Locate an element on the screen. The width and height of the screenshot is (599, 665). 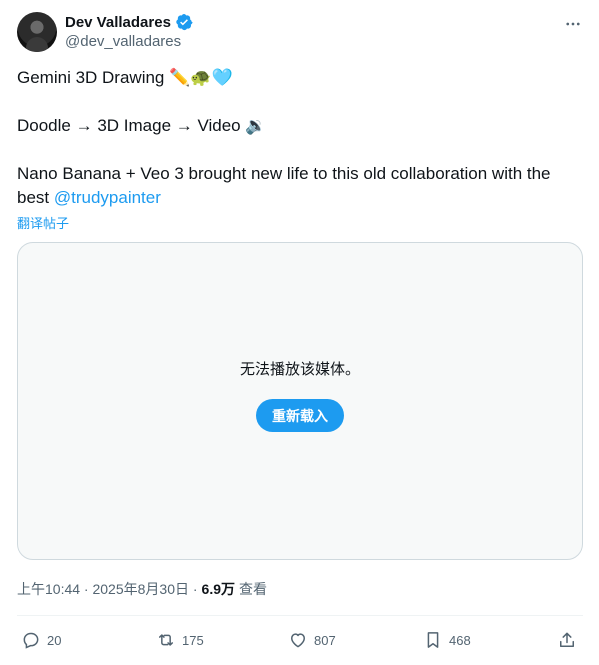
like-button: 807 is located at coordinates (312, 640).